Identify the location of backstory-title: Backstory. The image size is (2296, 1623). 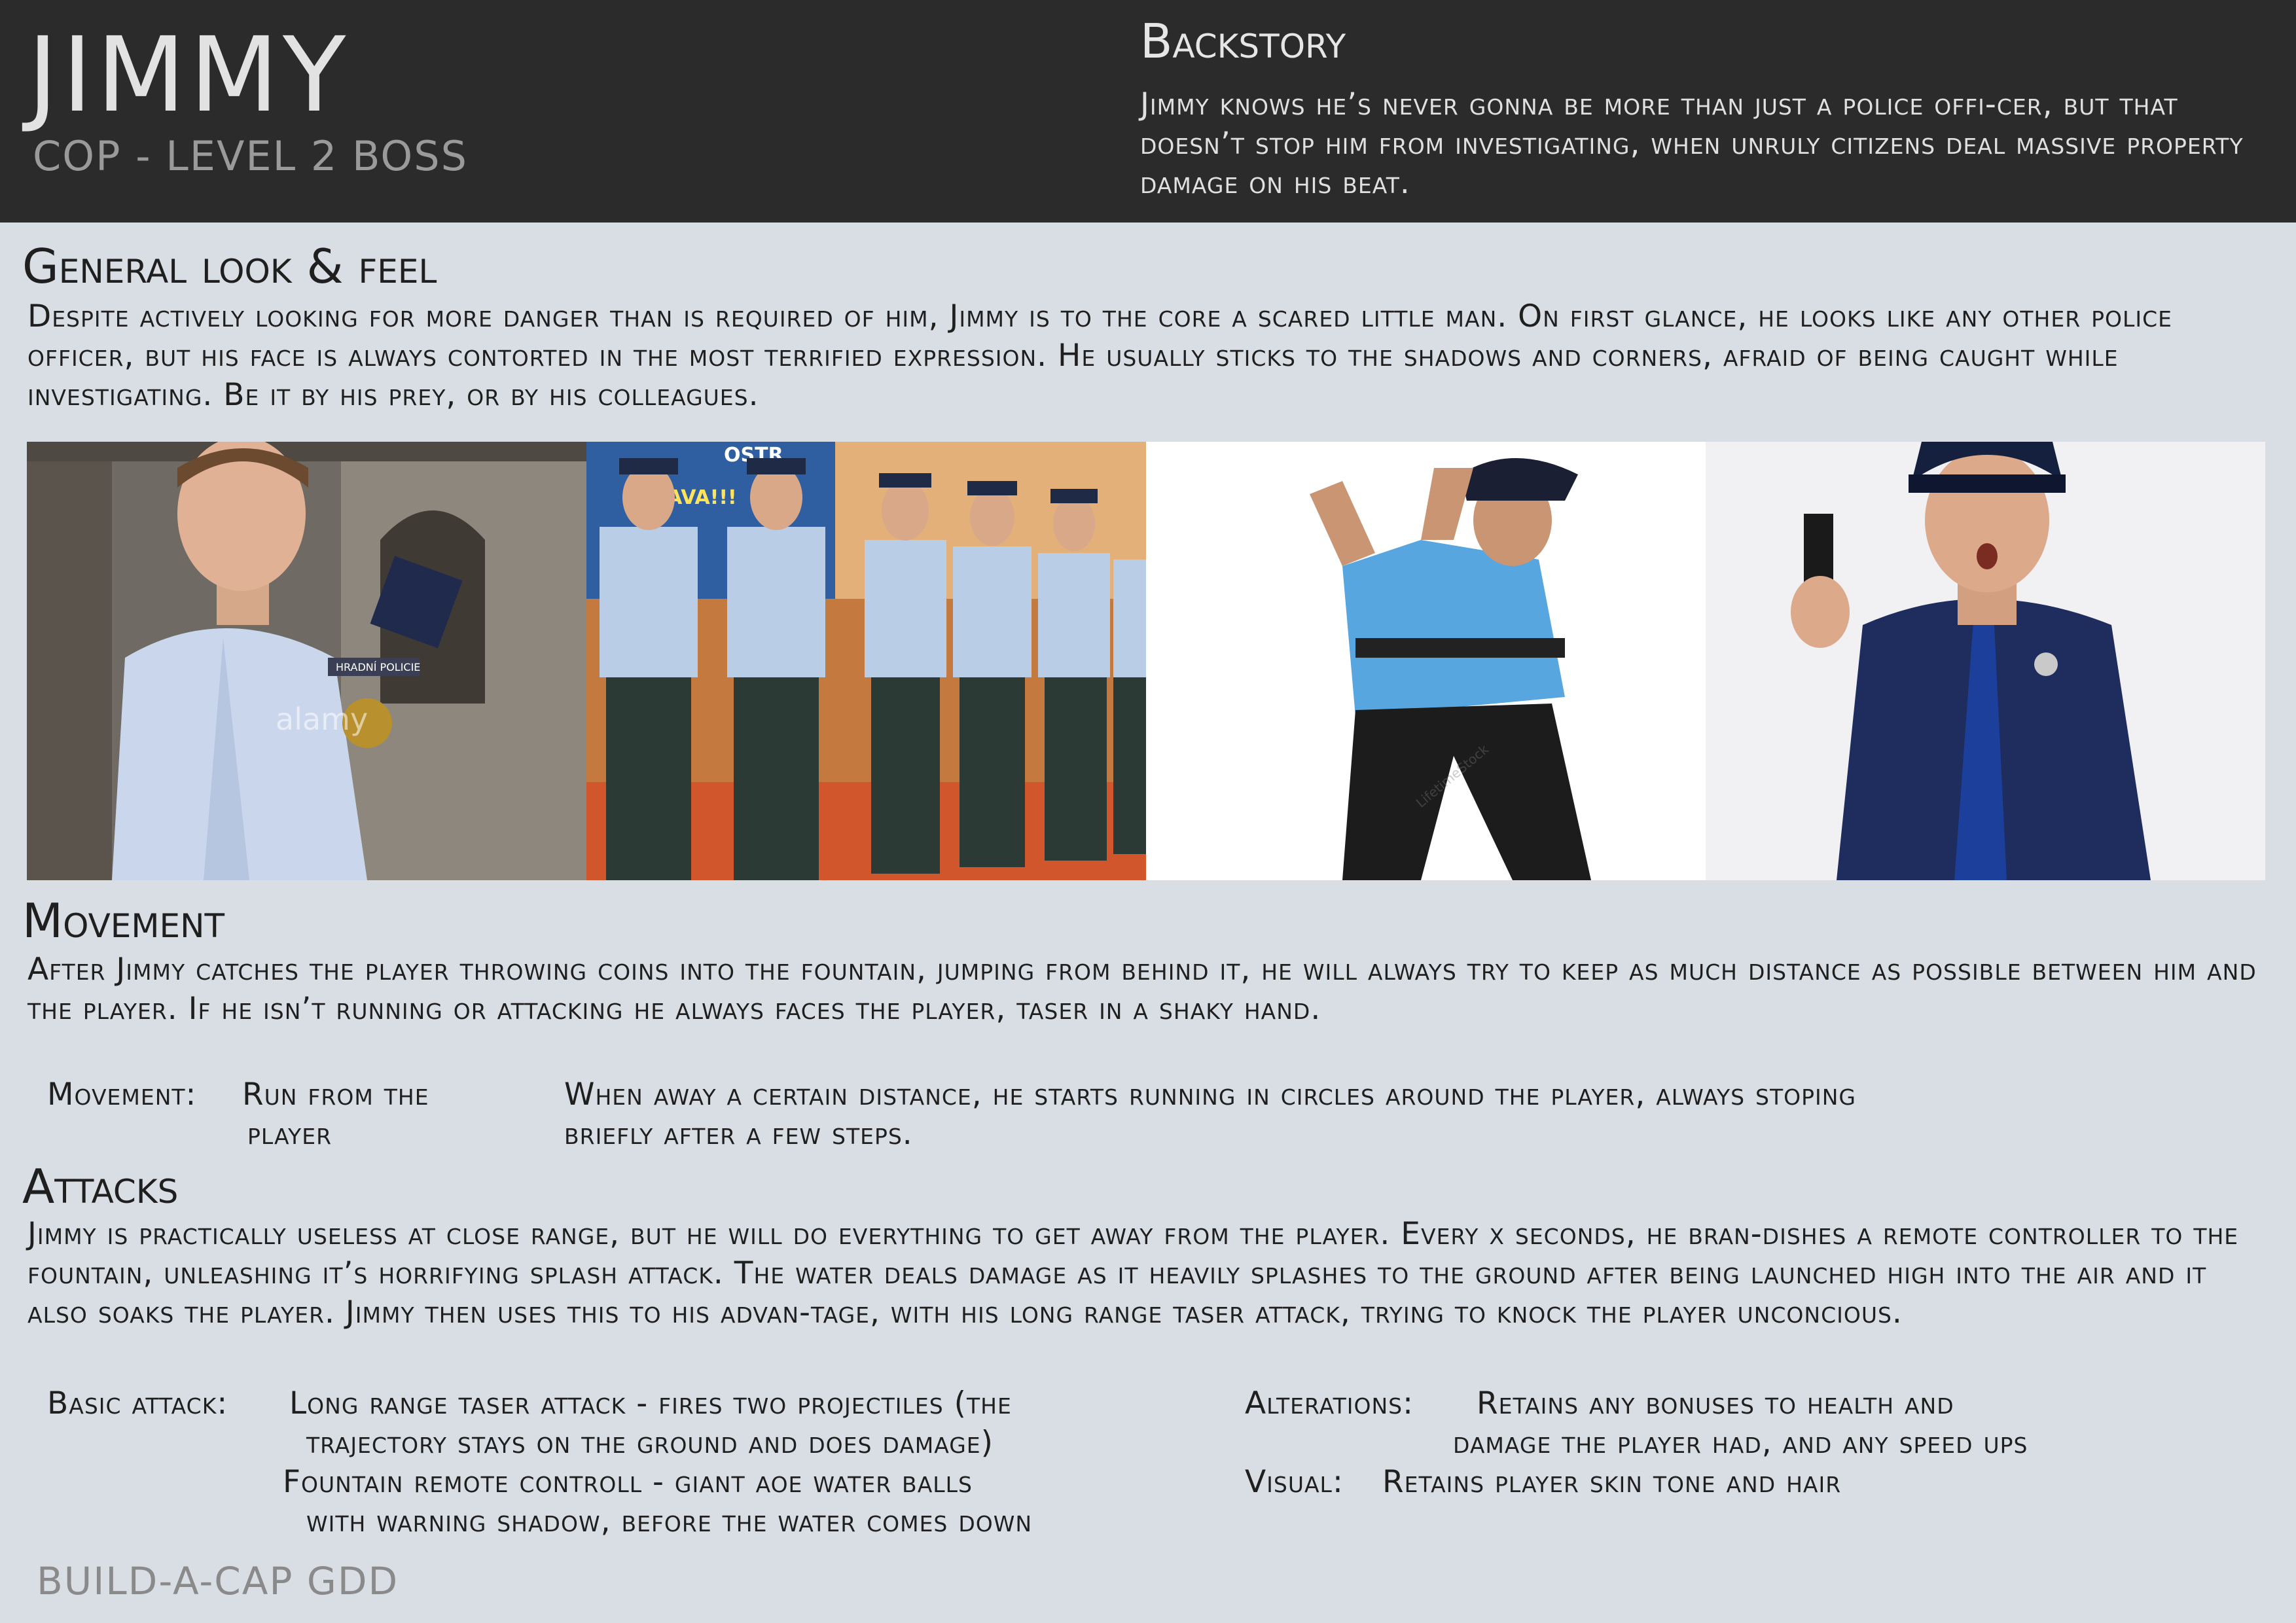
(1243, 41).